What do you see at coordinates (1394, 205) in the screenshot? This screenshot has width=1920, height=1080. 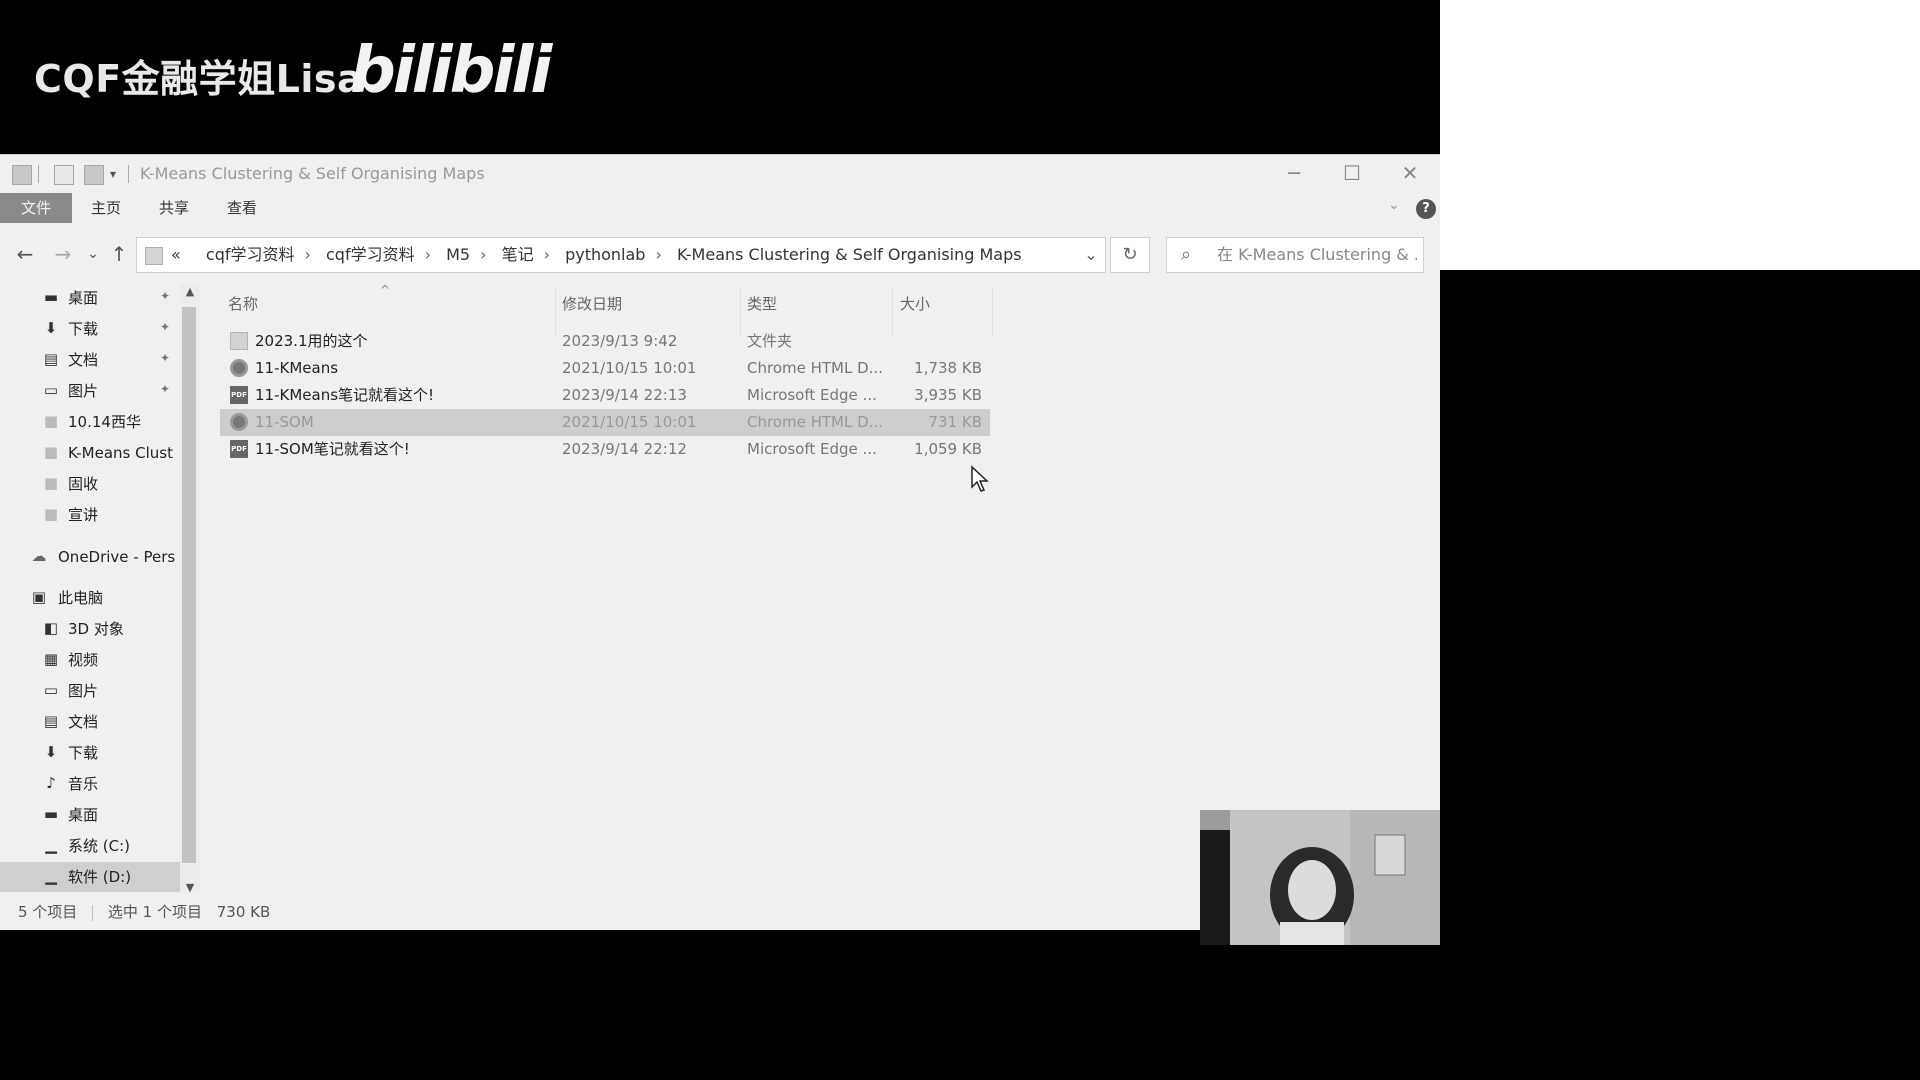 I see `expand-ribbon-icon: ⌄` at bounding box center [1394, 205].